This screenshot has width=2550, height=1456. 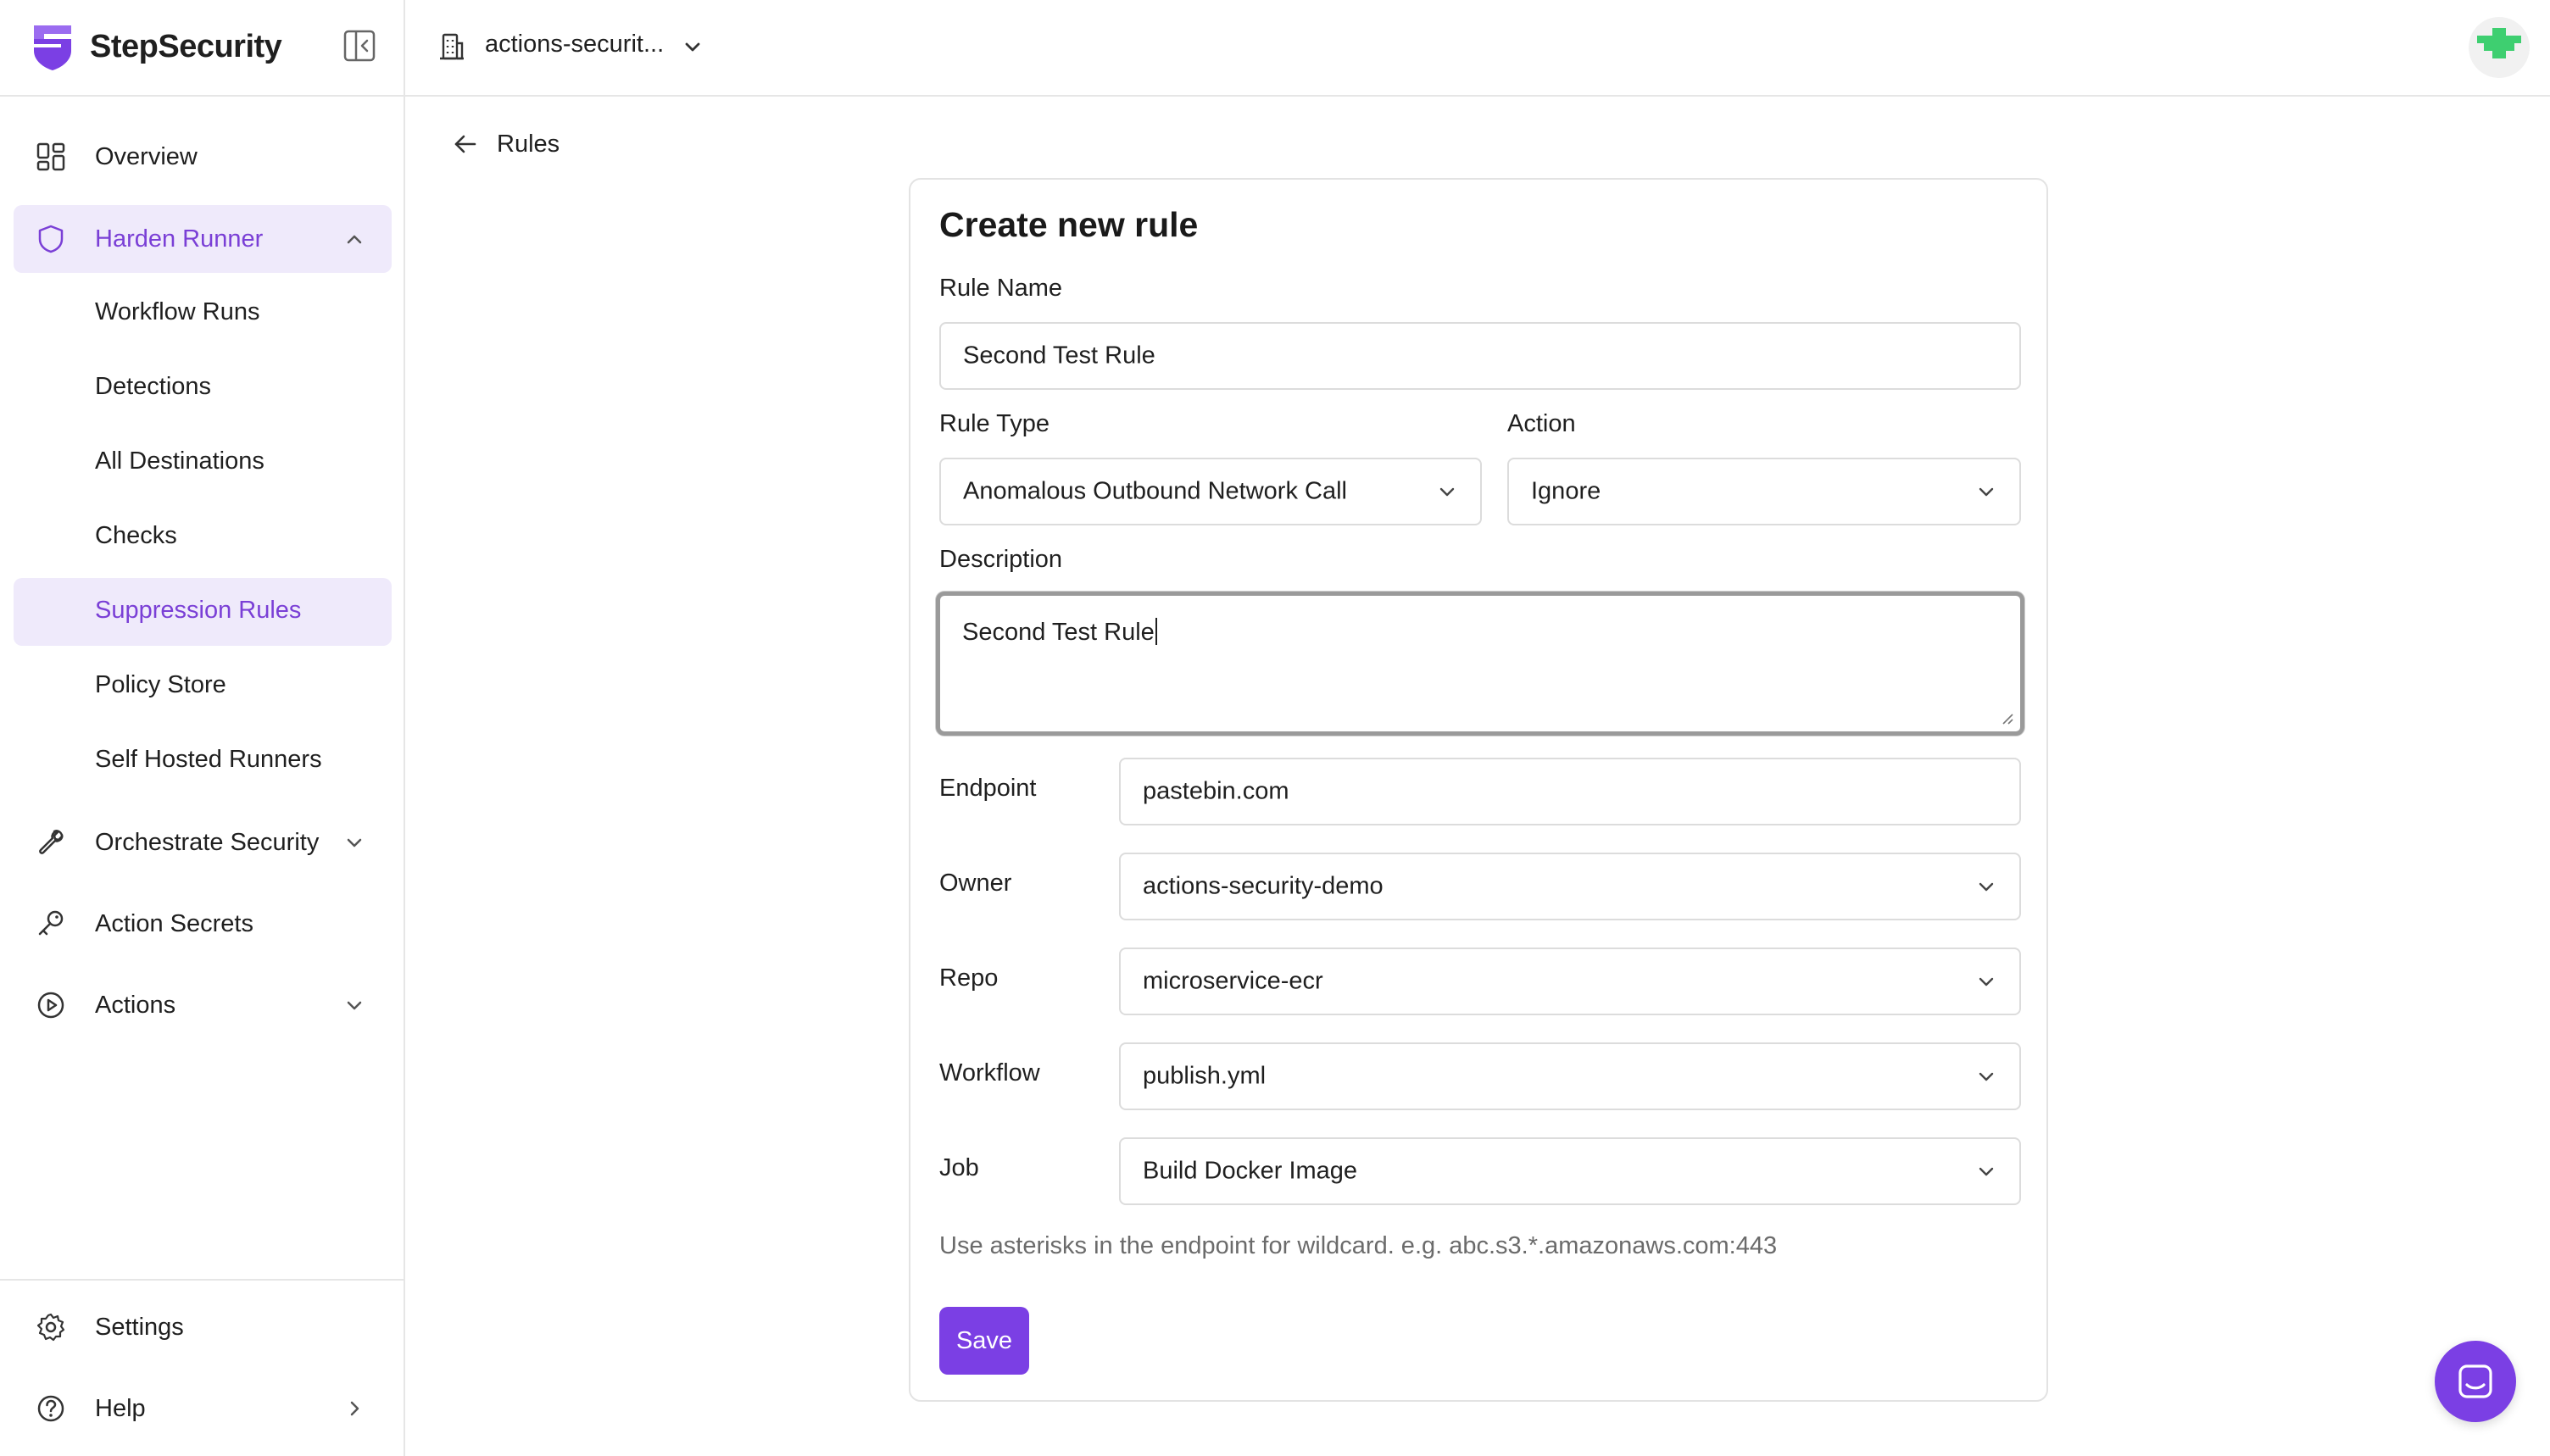 I want to click on action-select: Ignore, so click(x=1764, y=492).